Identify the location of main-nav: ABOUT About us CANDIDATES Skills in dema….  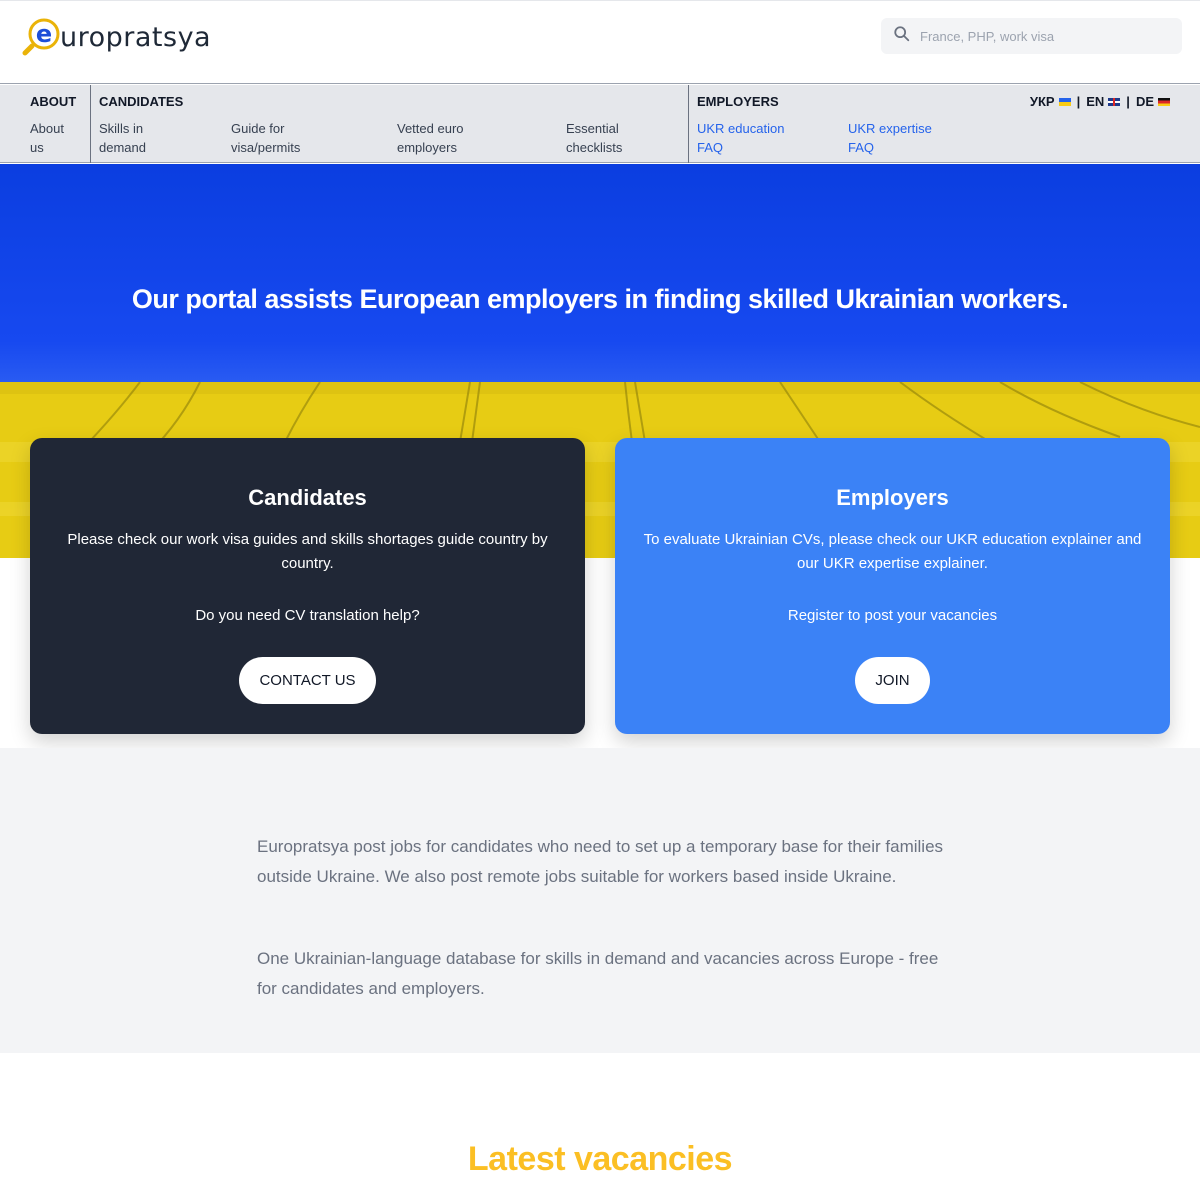
(600, 124).